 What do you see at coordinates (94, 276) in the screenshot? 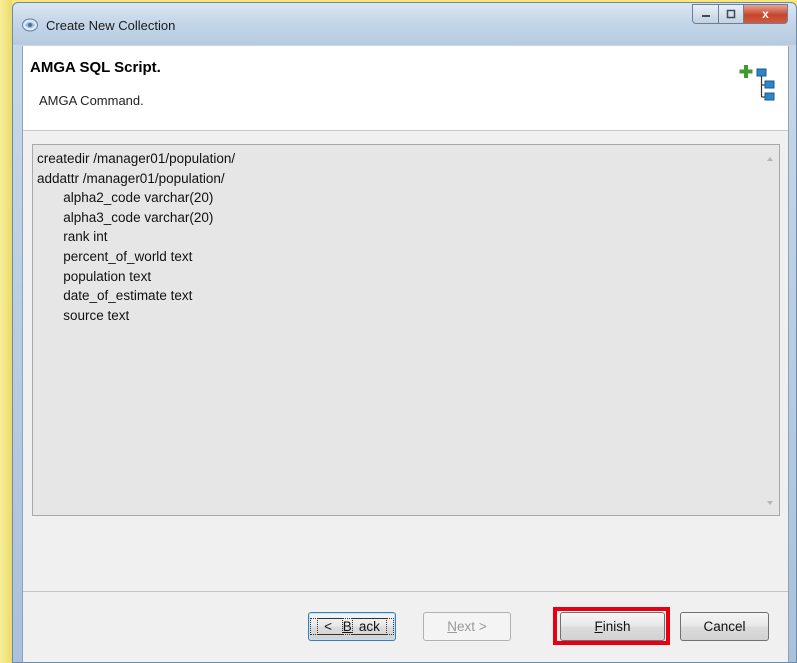
I see `script-line: population text` at bounding box center [94, 276].